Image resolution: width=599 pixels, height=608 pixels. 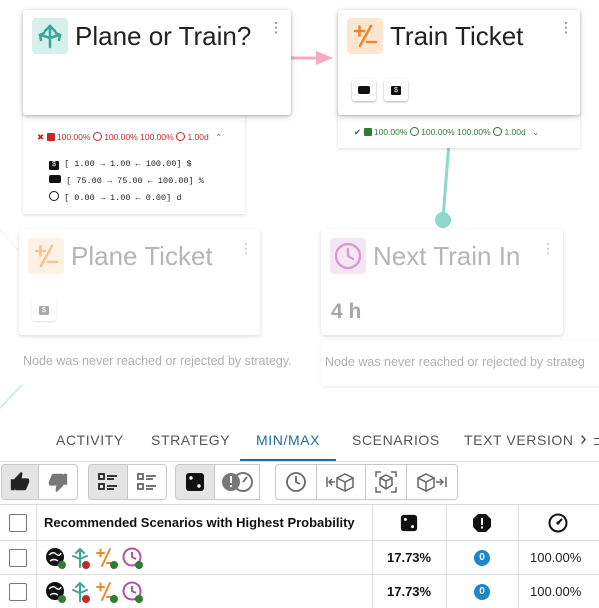 I want to click on stat-risk: 100.00%, so click(x=438, y=132).